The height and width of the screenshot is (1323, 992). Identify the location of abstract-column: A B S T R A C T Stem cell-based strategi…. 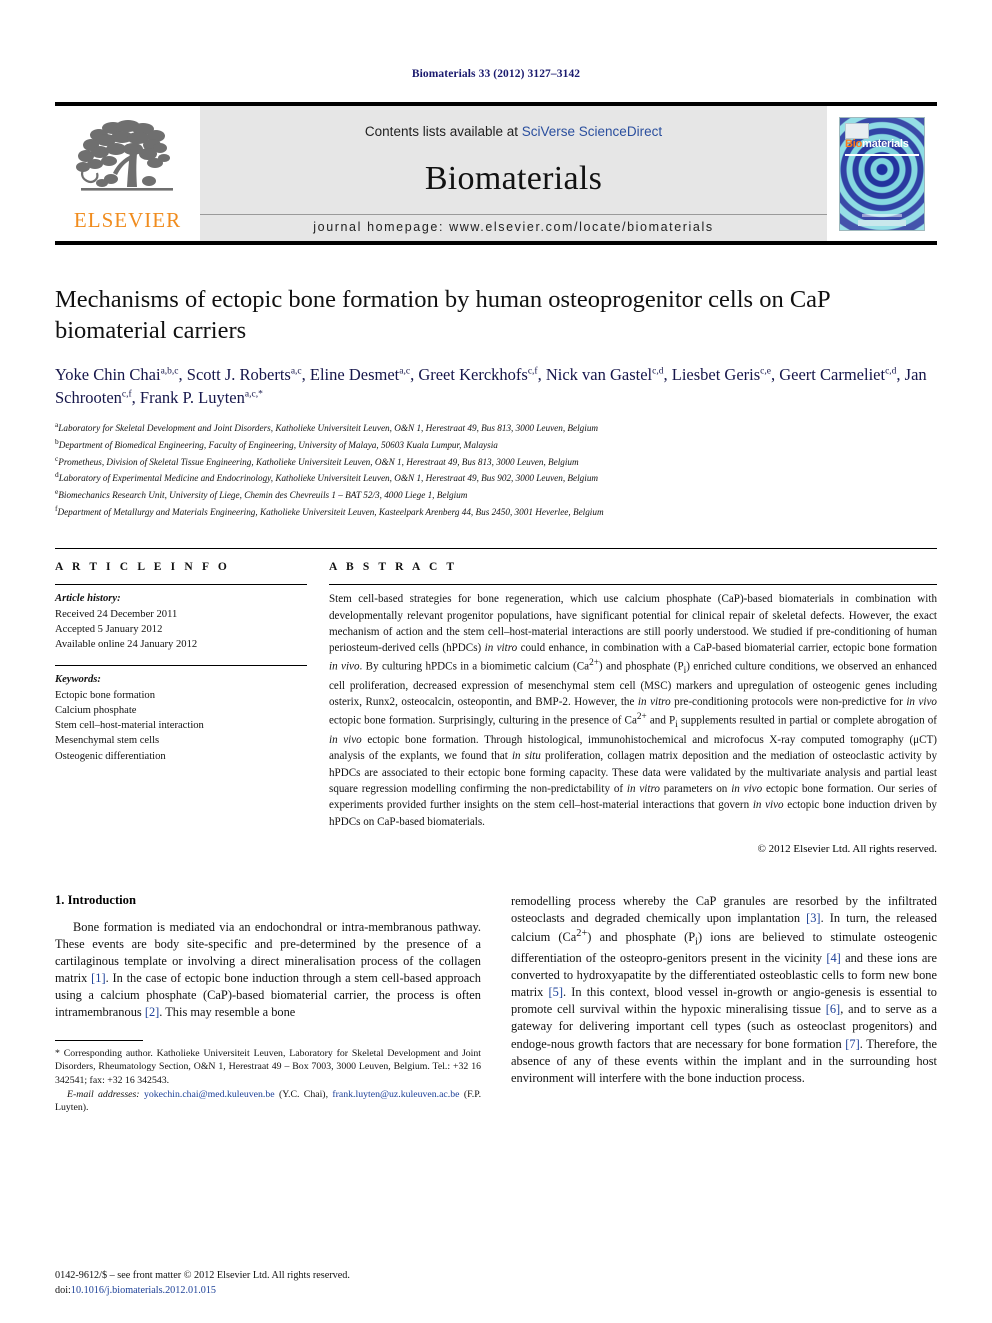
(633, 708).